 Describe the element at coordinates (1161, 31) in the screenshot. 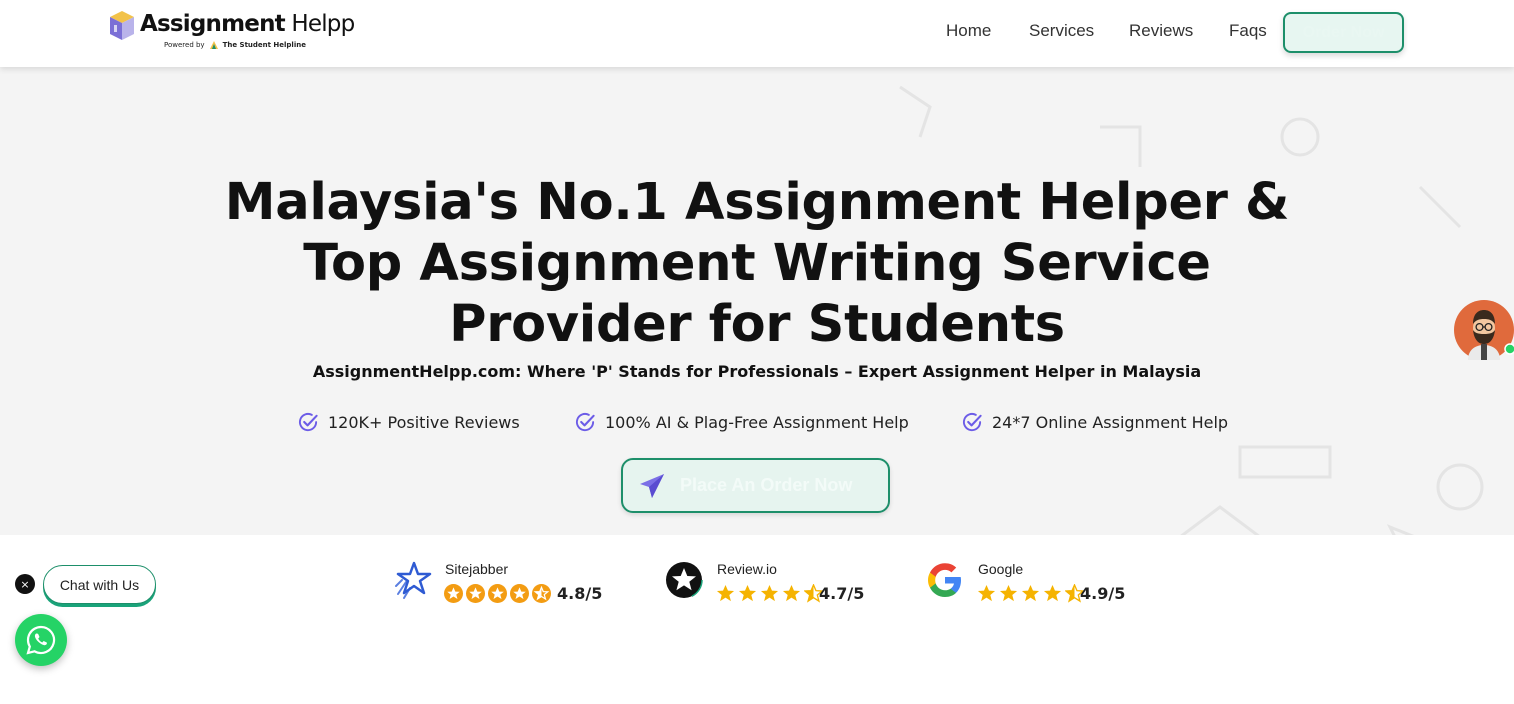

I see `nav-reviews: Reviews` at that location.